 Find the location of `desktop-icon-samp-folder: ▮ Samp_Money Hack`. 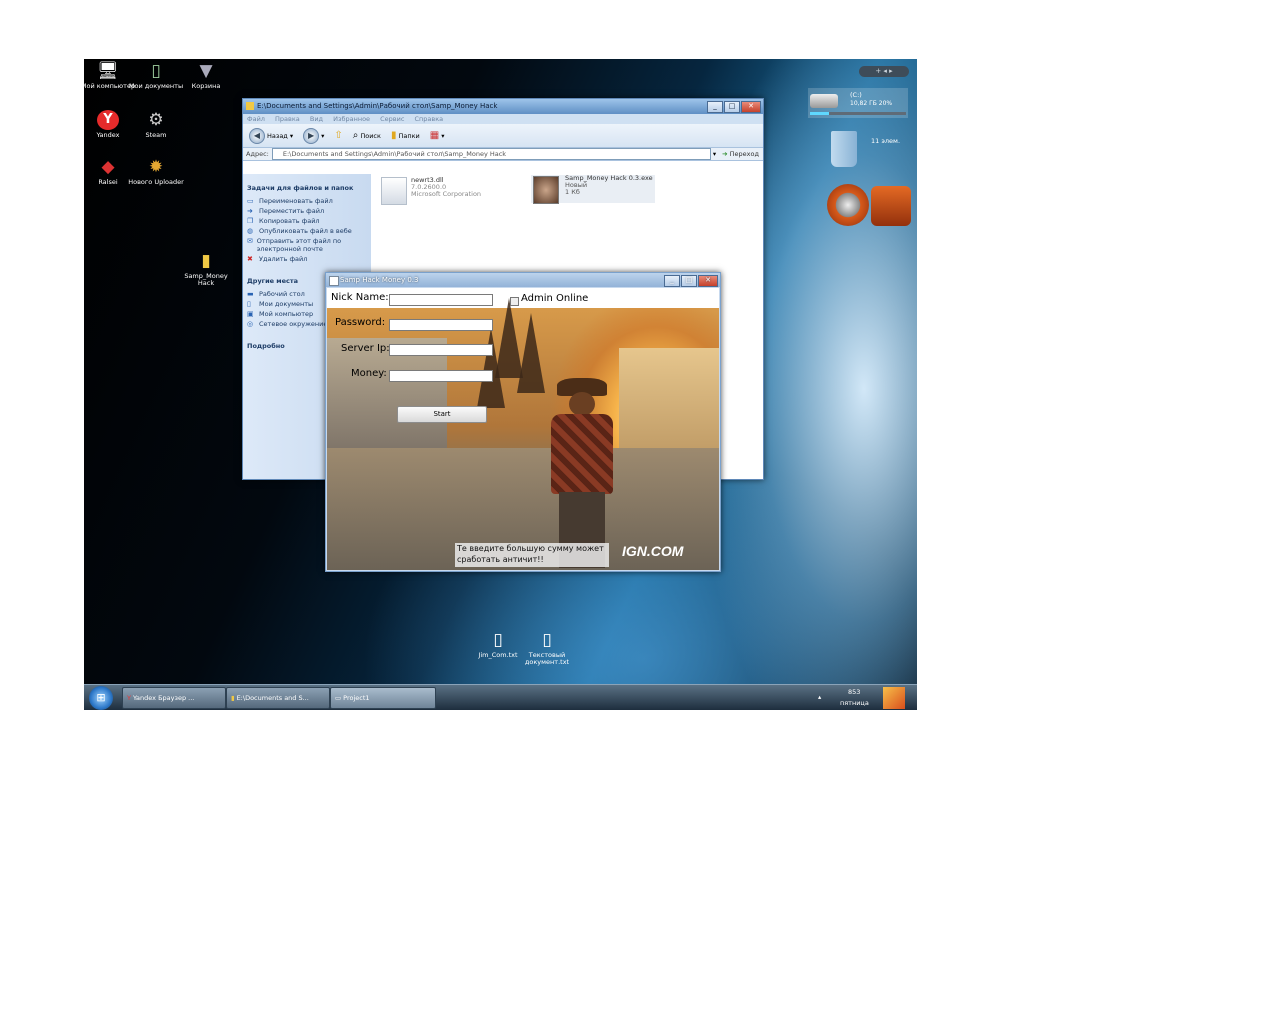

desktop-icon-samp-folder: ▮ Samp_Money Hack is located at coordinates (206, 269).